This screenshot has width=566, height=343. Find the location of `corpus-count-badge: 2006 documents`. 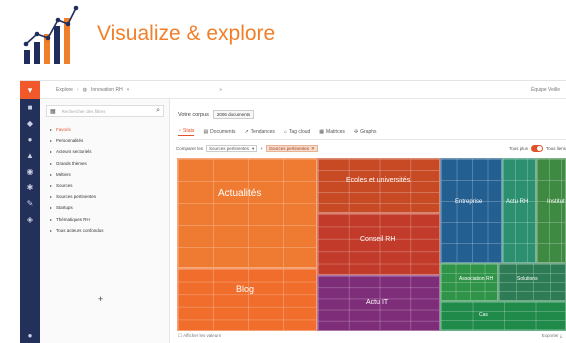

corpus-count-badge: 2006 documents is located at coordinates (233, 114).